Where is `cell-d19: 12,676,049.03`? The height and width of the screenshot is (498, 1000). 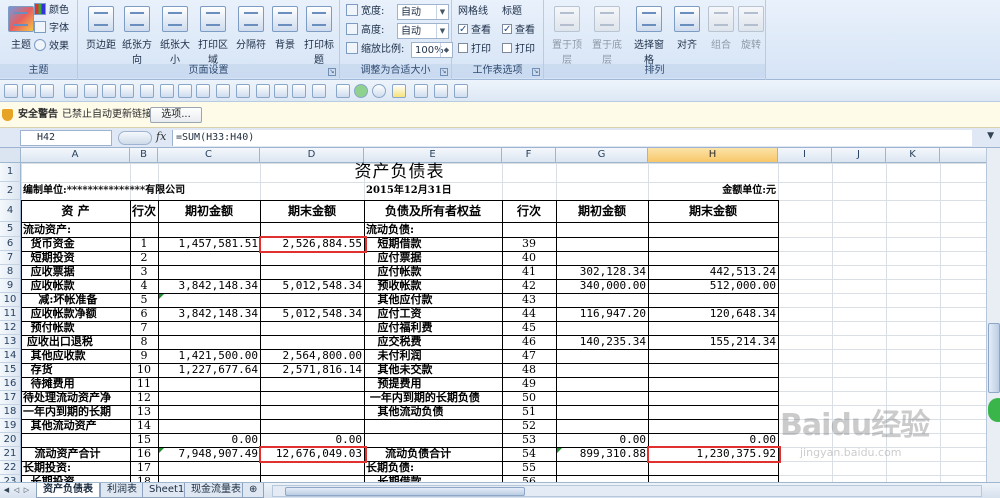
cell-d19: 12,676,049.03 is located at coordinates (312, 454).